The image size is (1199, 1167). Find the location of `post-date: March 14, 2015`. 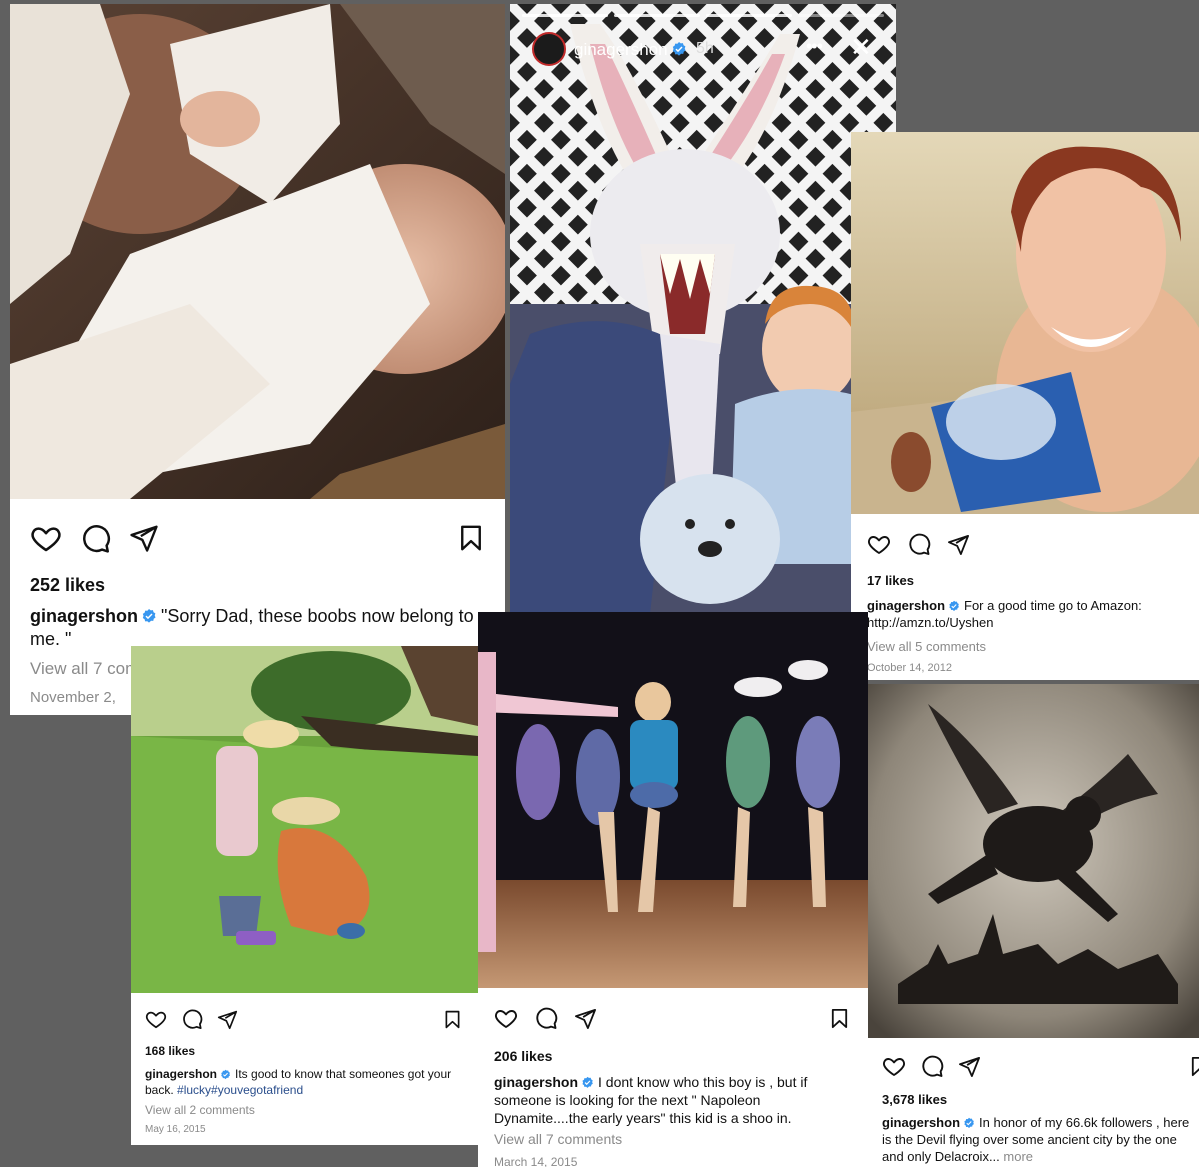

post-date: March 14, 2015 is located at coordinates (536, 1161).